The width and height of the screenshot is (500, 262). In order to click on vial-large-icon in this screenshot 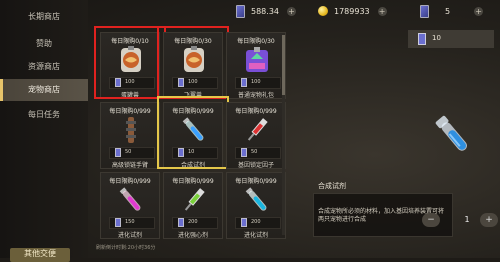, I will do `click(451, 133)`.